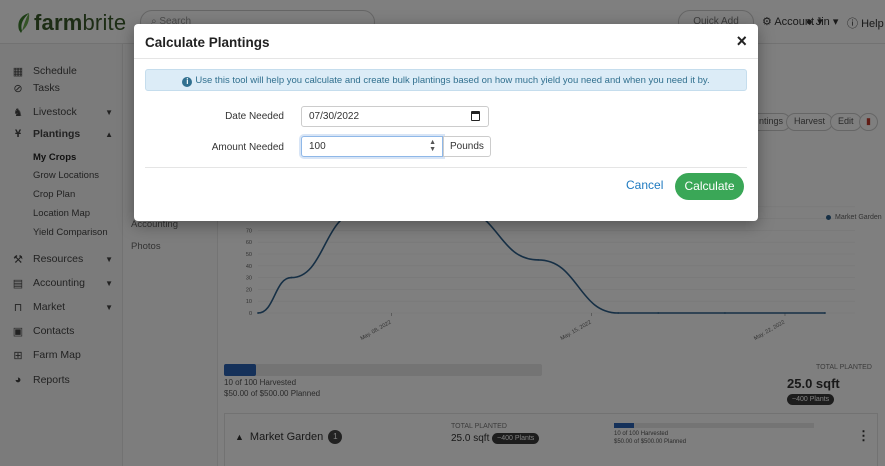 Image resolution: width=885 pixels, height=466 pixels. What do you see at coordinates (317, 146) in the screenshot?
I see `amount-value: 100` at bounding box center [317, 146].